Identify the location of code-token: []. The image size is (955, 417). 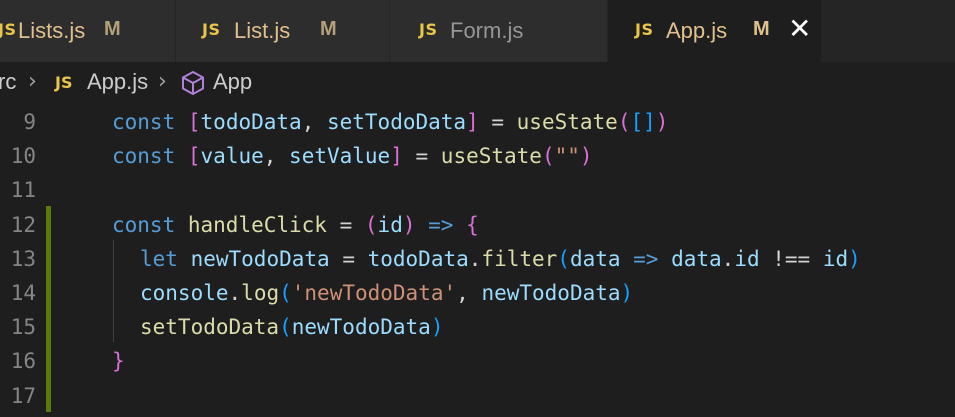
(643, 122).